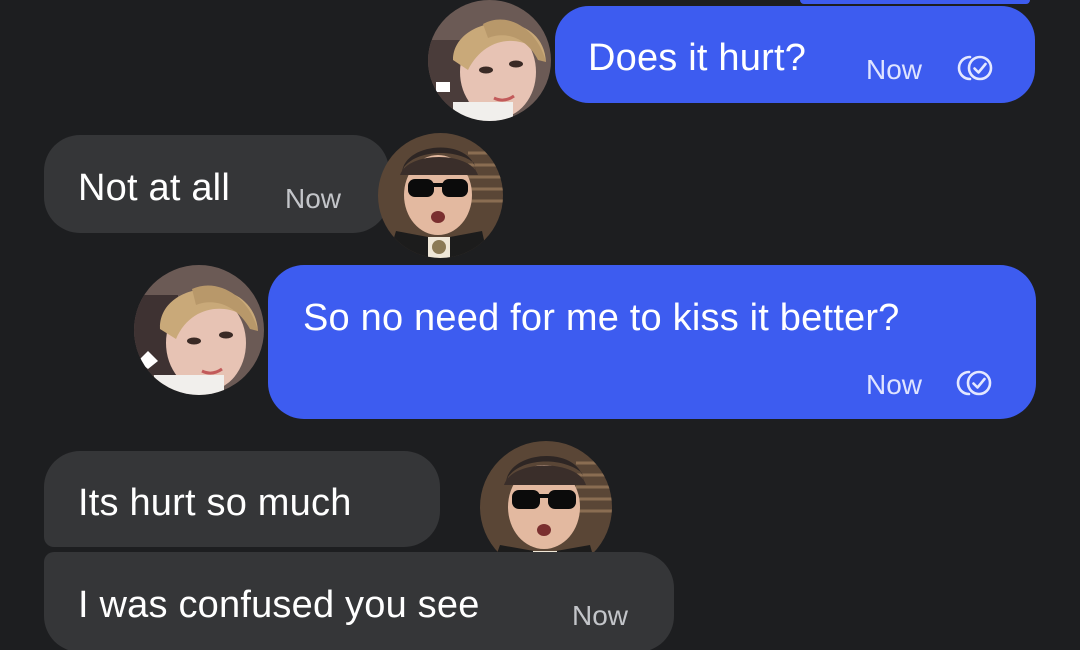  Describe the element at coordinates (215, 503) in the screenshot. I see `message-text: Its hurt so much` at that location.